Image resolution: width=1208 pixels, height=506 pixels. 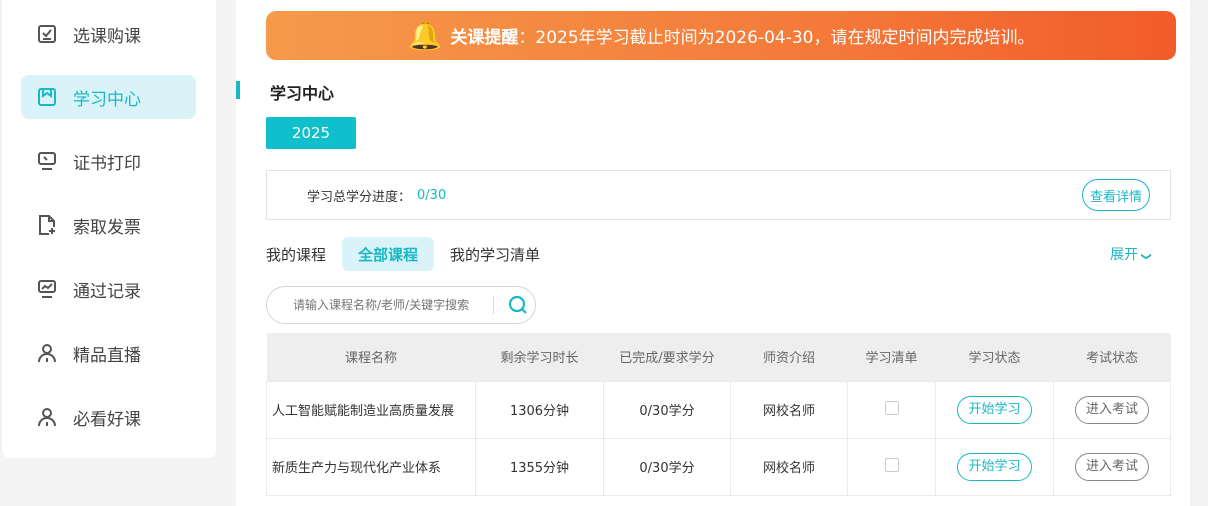 I want to click on expand-label: 展开, so click(x=1124, y=255).